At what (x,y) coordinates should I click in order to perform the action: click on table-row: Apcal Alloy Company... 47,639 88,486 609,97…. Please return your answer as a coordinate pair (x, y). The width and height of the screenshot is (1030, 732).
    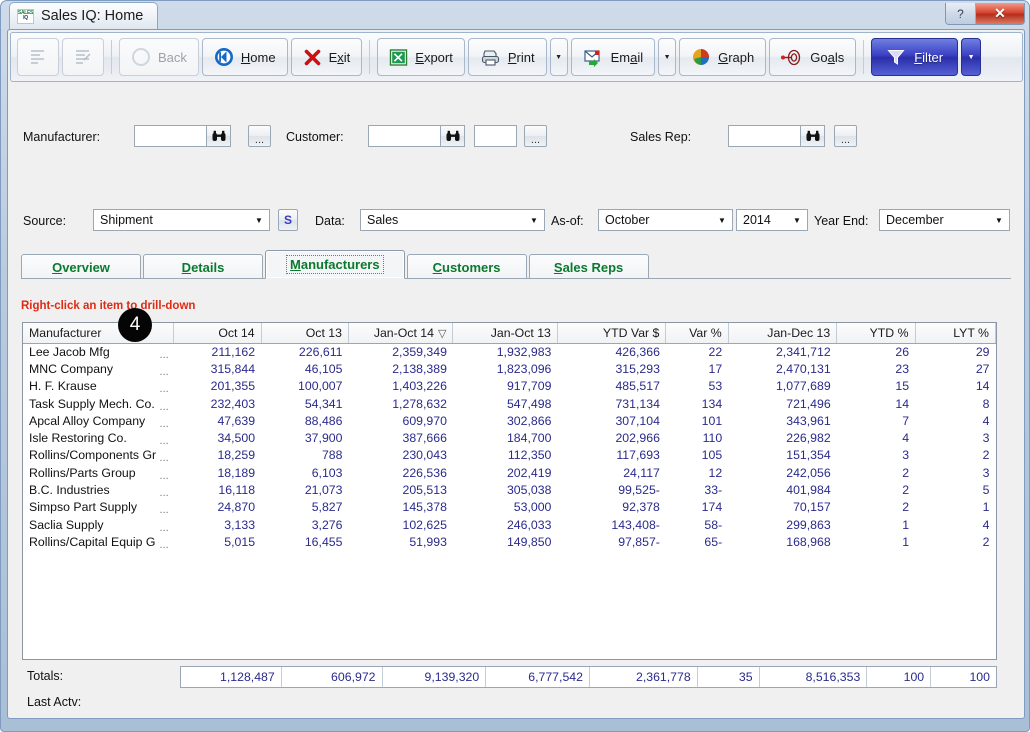
    Looking at the image, I should click on (509, 420).